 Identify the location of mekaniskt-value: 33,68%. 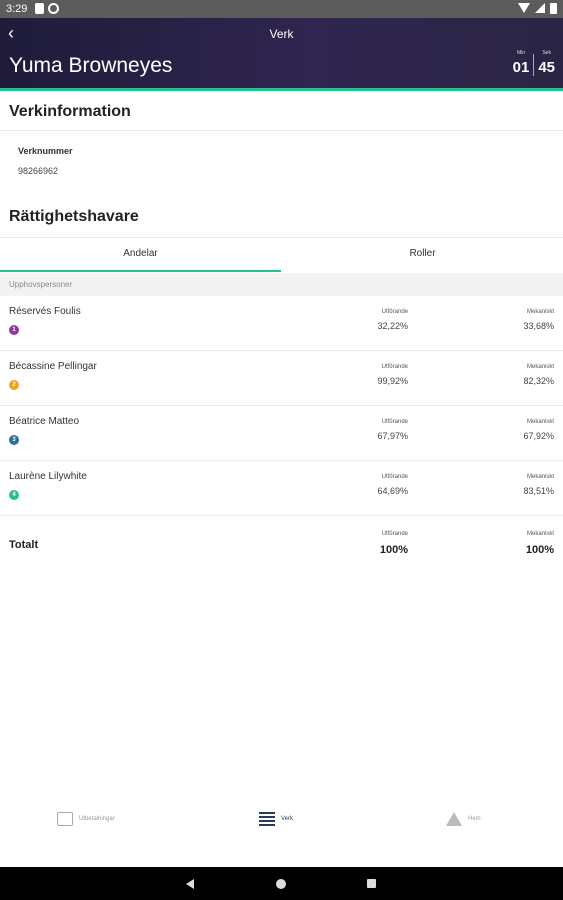
(538, 326).